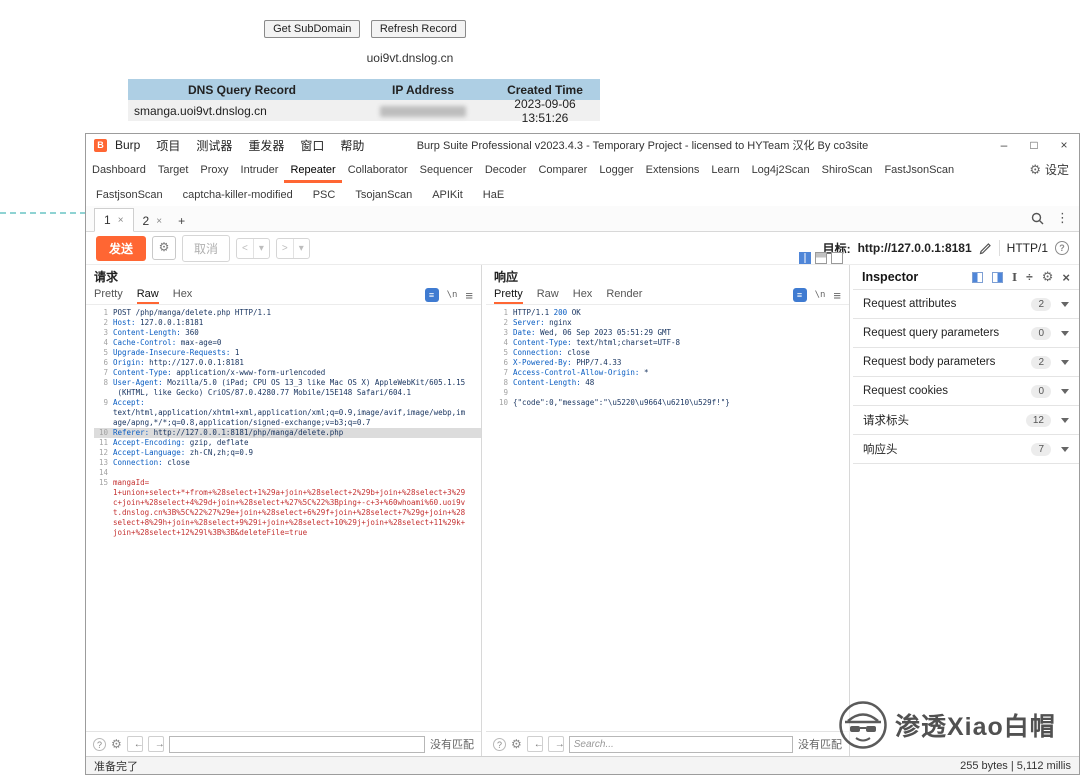 The height and width of the screenshot is (775, 1080). What do you see at coordinates (548, 295) in the screenshot?
I see `response-tab-raw: Raw` at bounding box center [548, 295].